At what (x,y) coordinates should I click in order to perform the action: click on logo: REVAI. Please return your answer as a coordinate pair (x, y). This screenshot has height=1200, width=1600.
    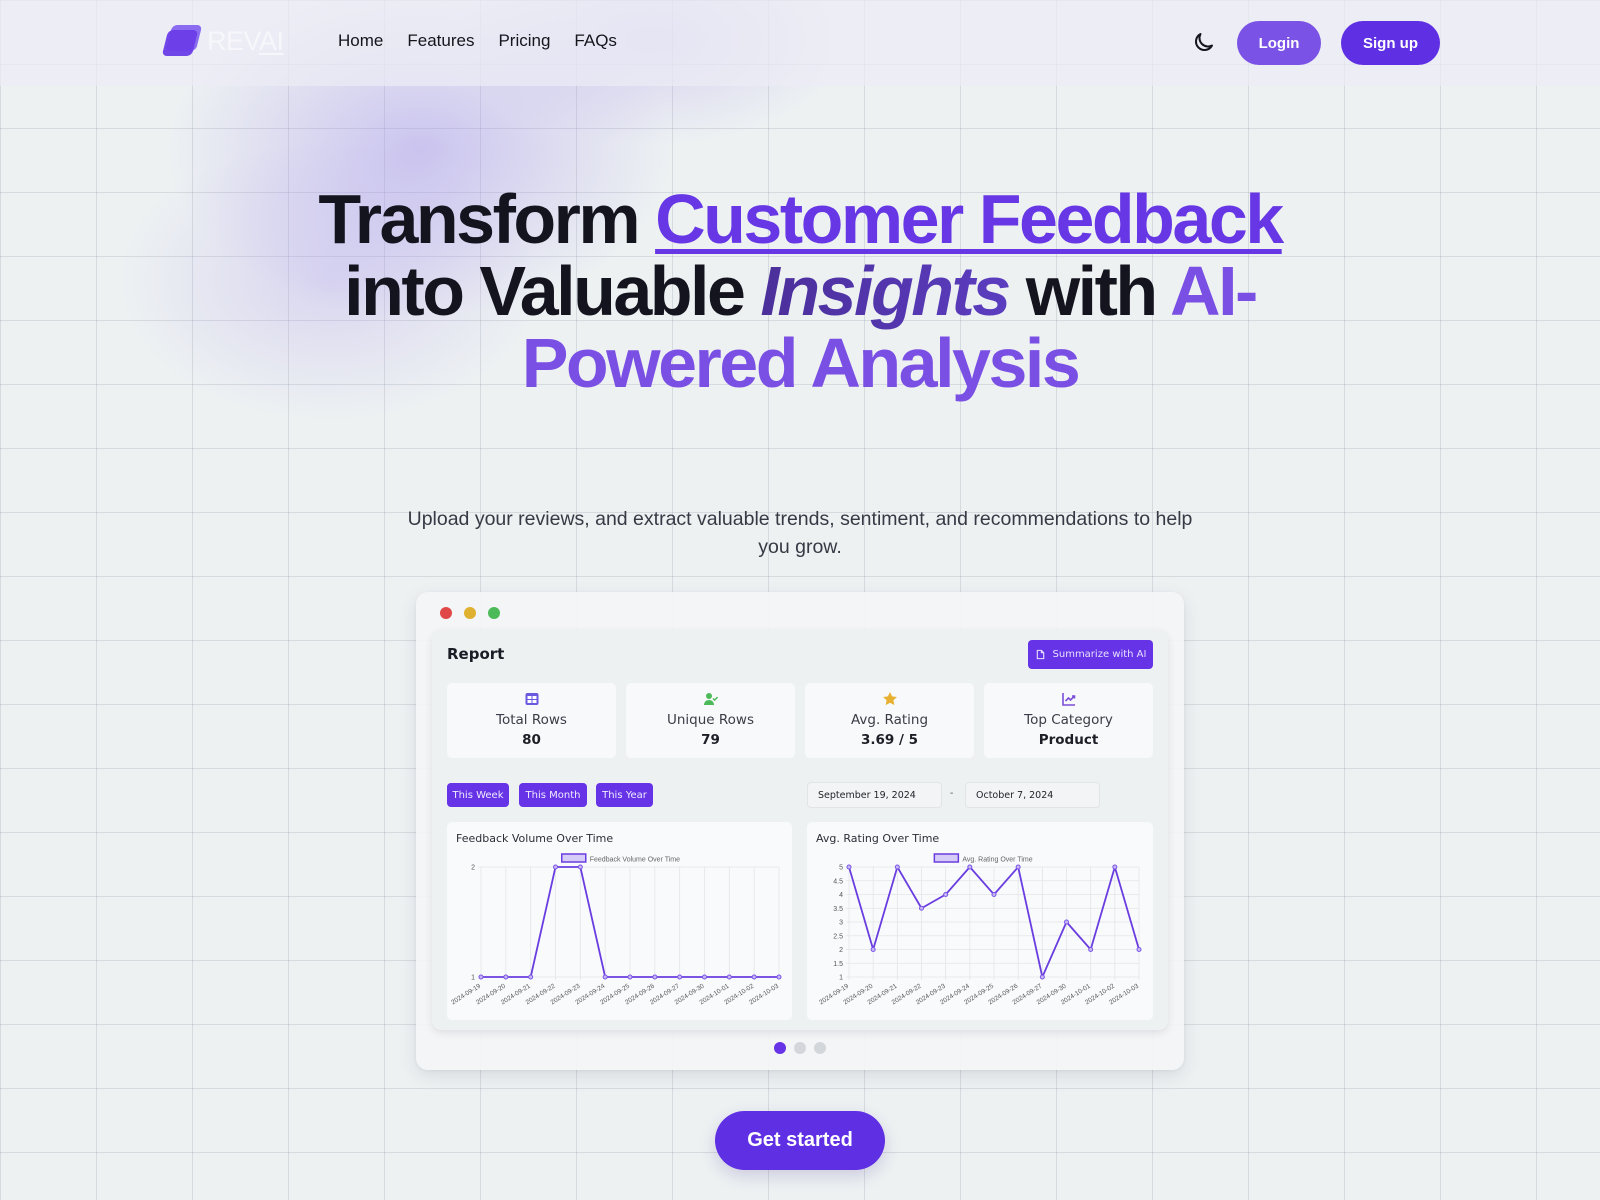
    Looking at the image, I should click on (222, 41).